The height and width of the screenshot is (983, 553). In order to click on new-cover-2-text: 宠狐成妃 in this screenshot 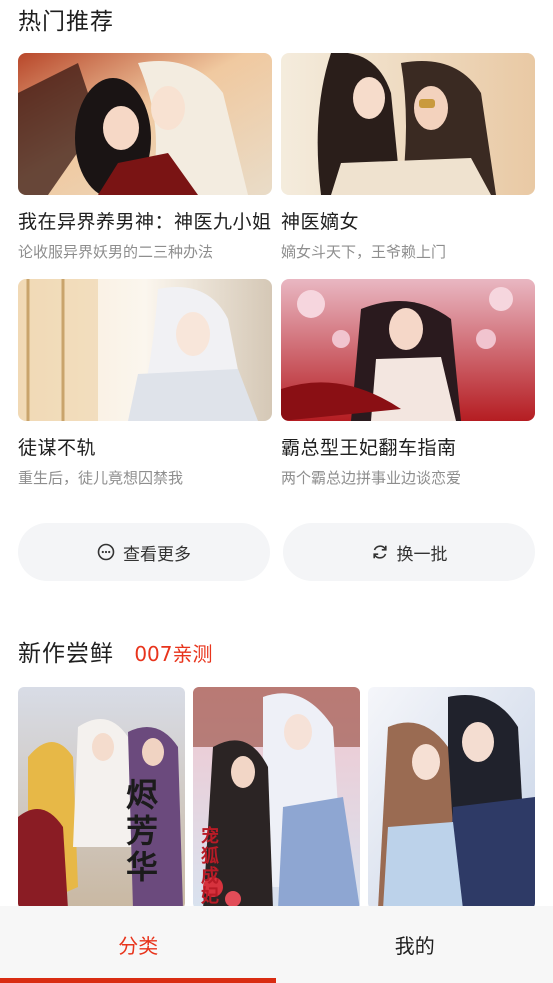, I will do `click(210, 866)`.